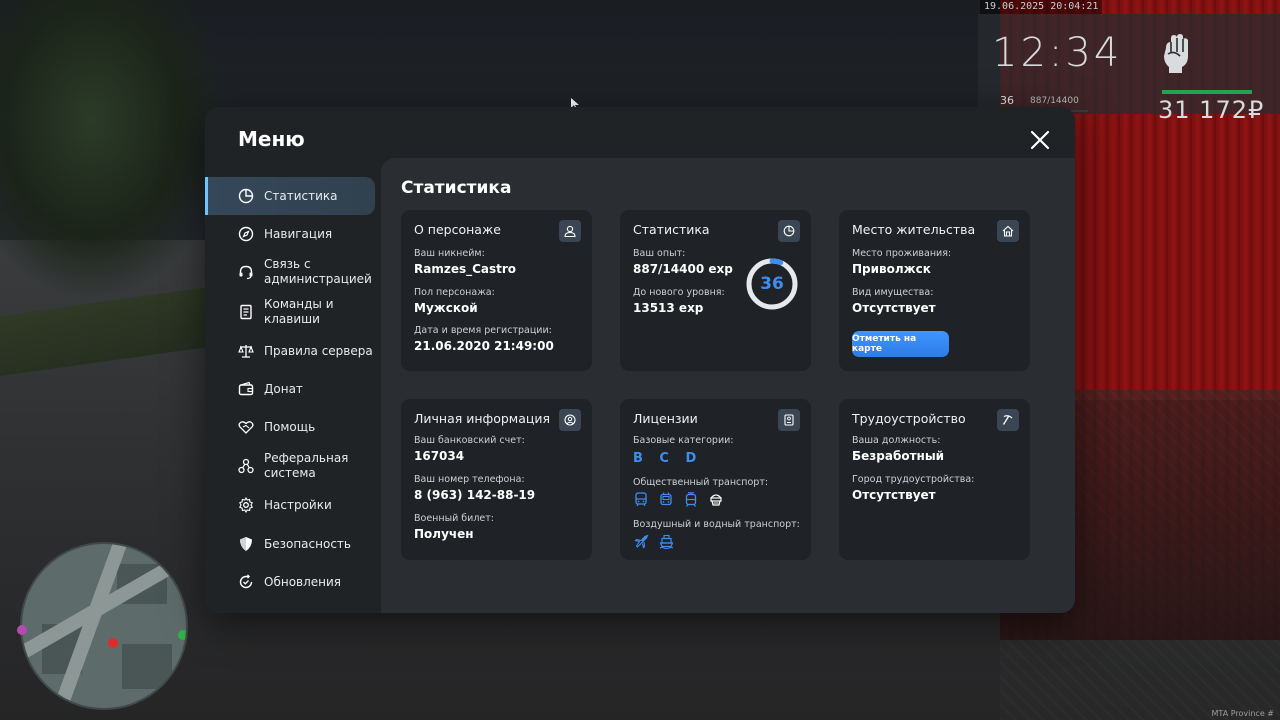  What do you see at coordinates (454, 292) in the screenshot?
I see `gender-label: Пол персонажа:` at bounding box center [454, 292].